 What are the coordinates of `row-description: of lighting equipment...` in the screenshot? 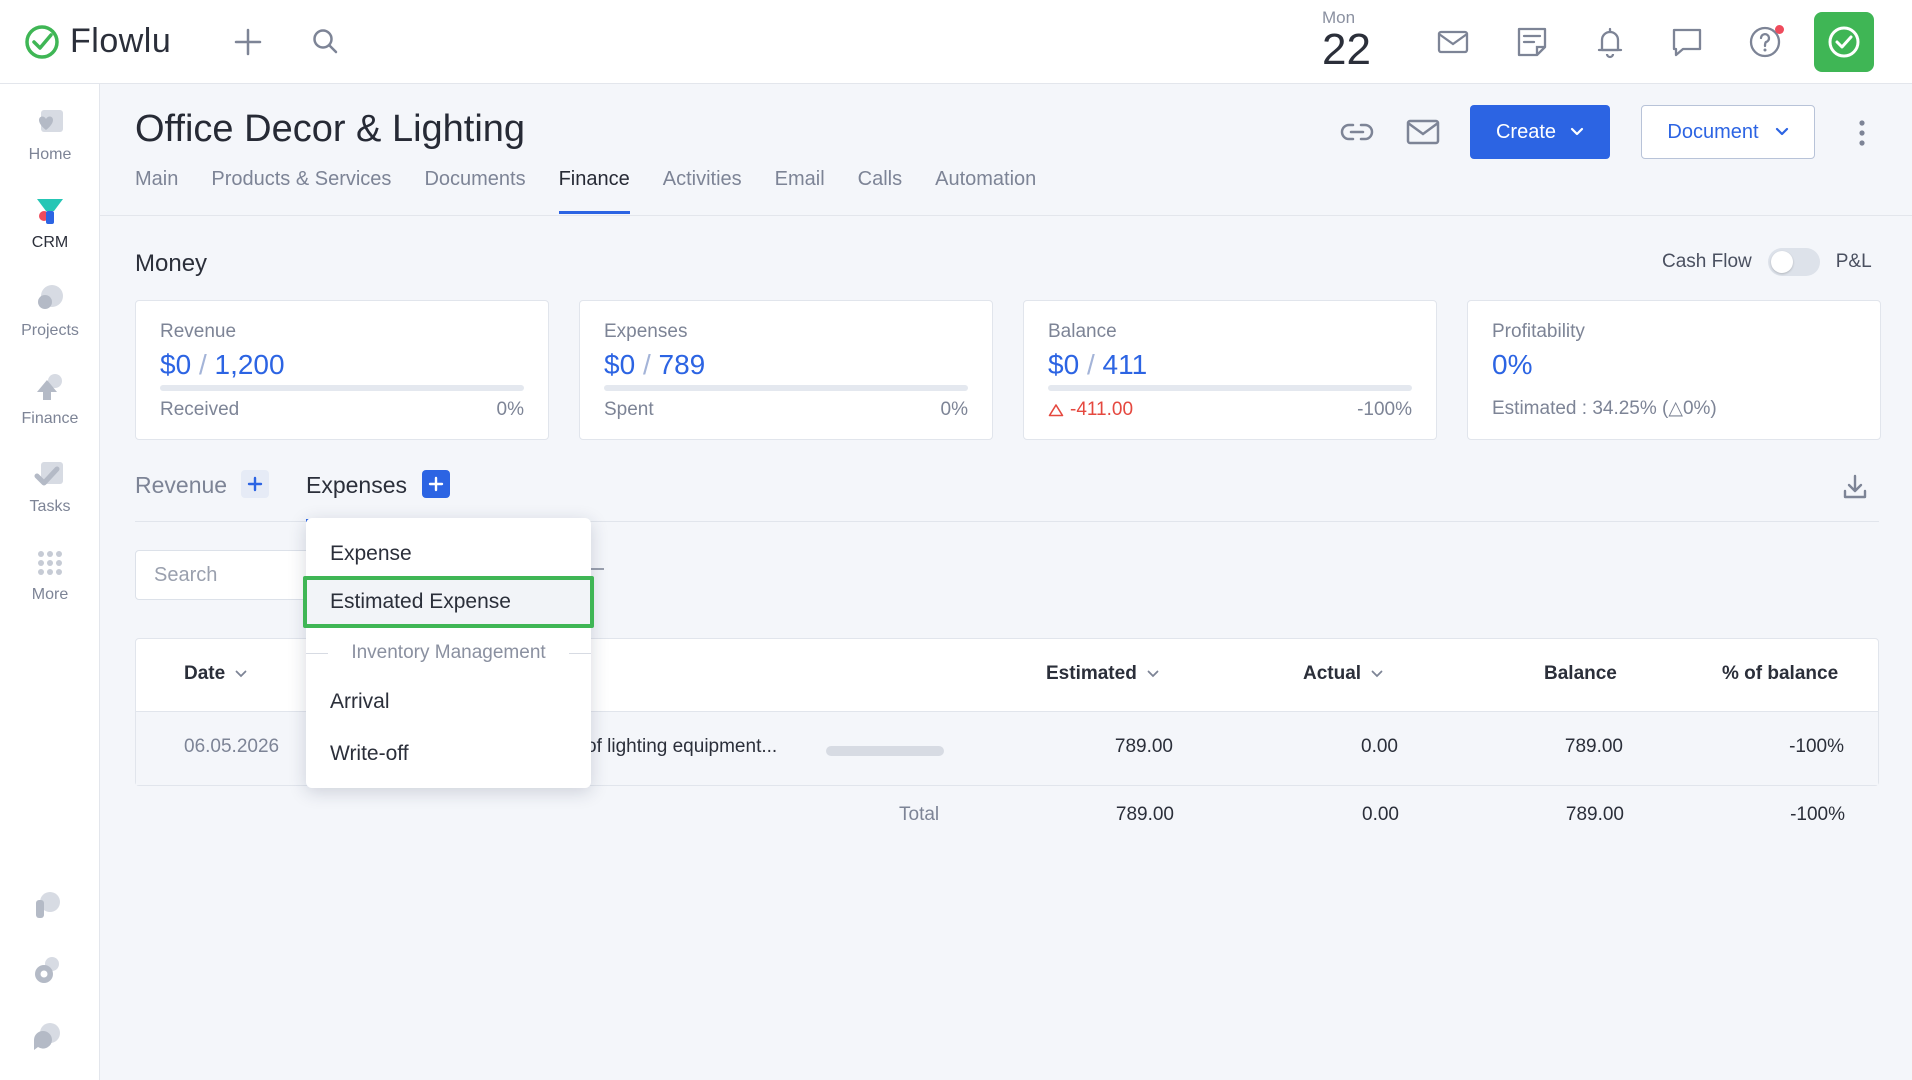 It's located at (681, 747).